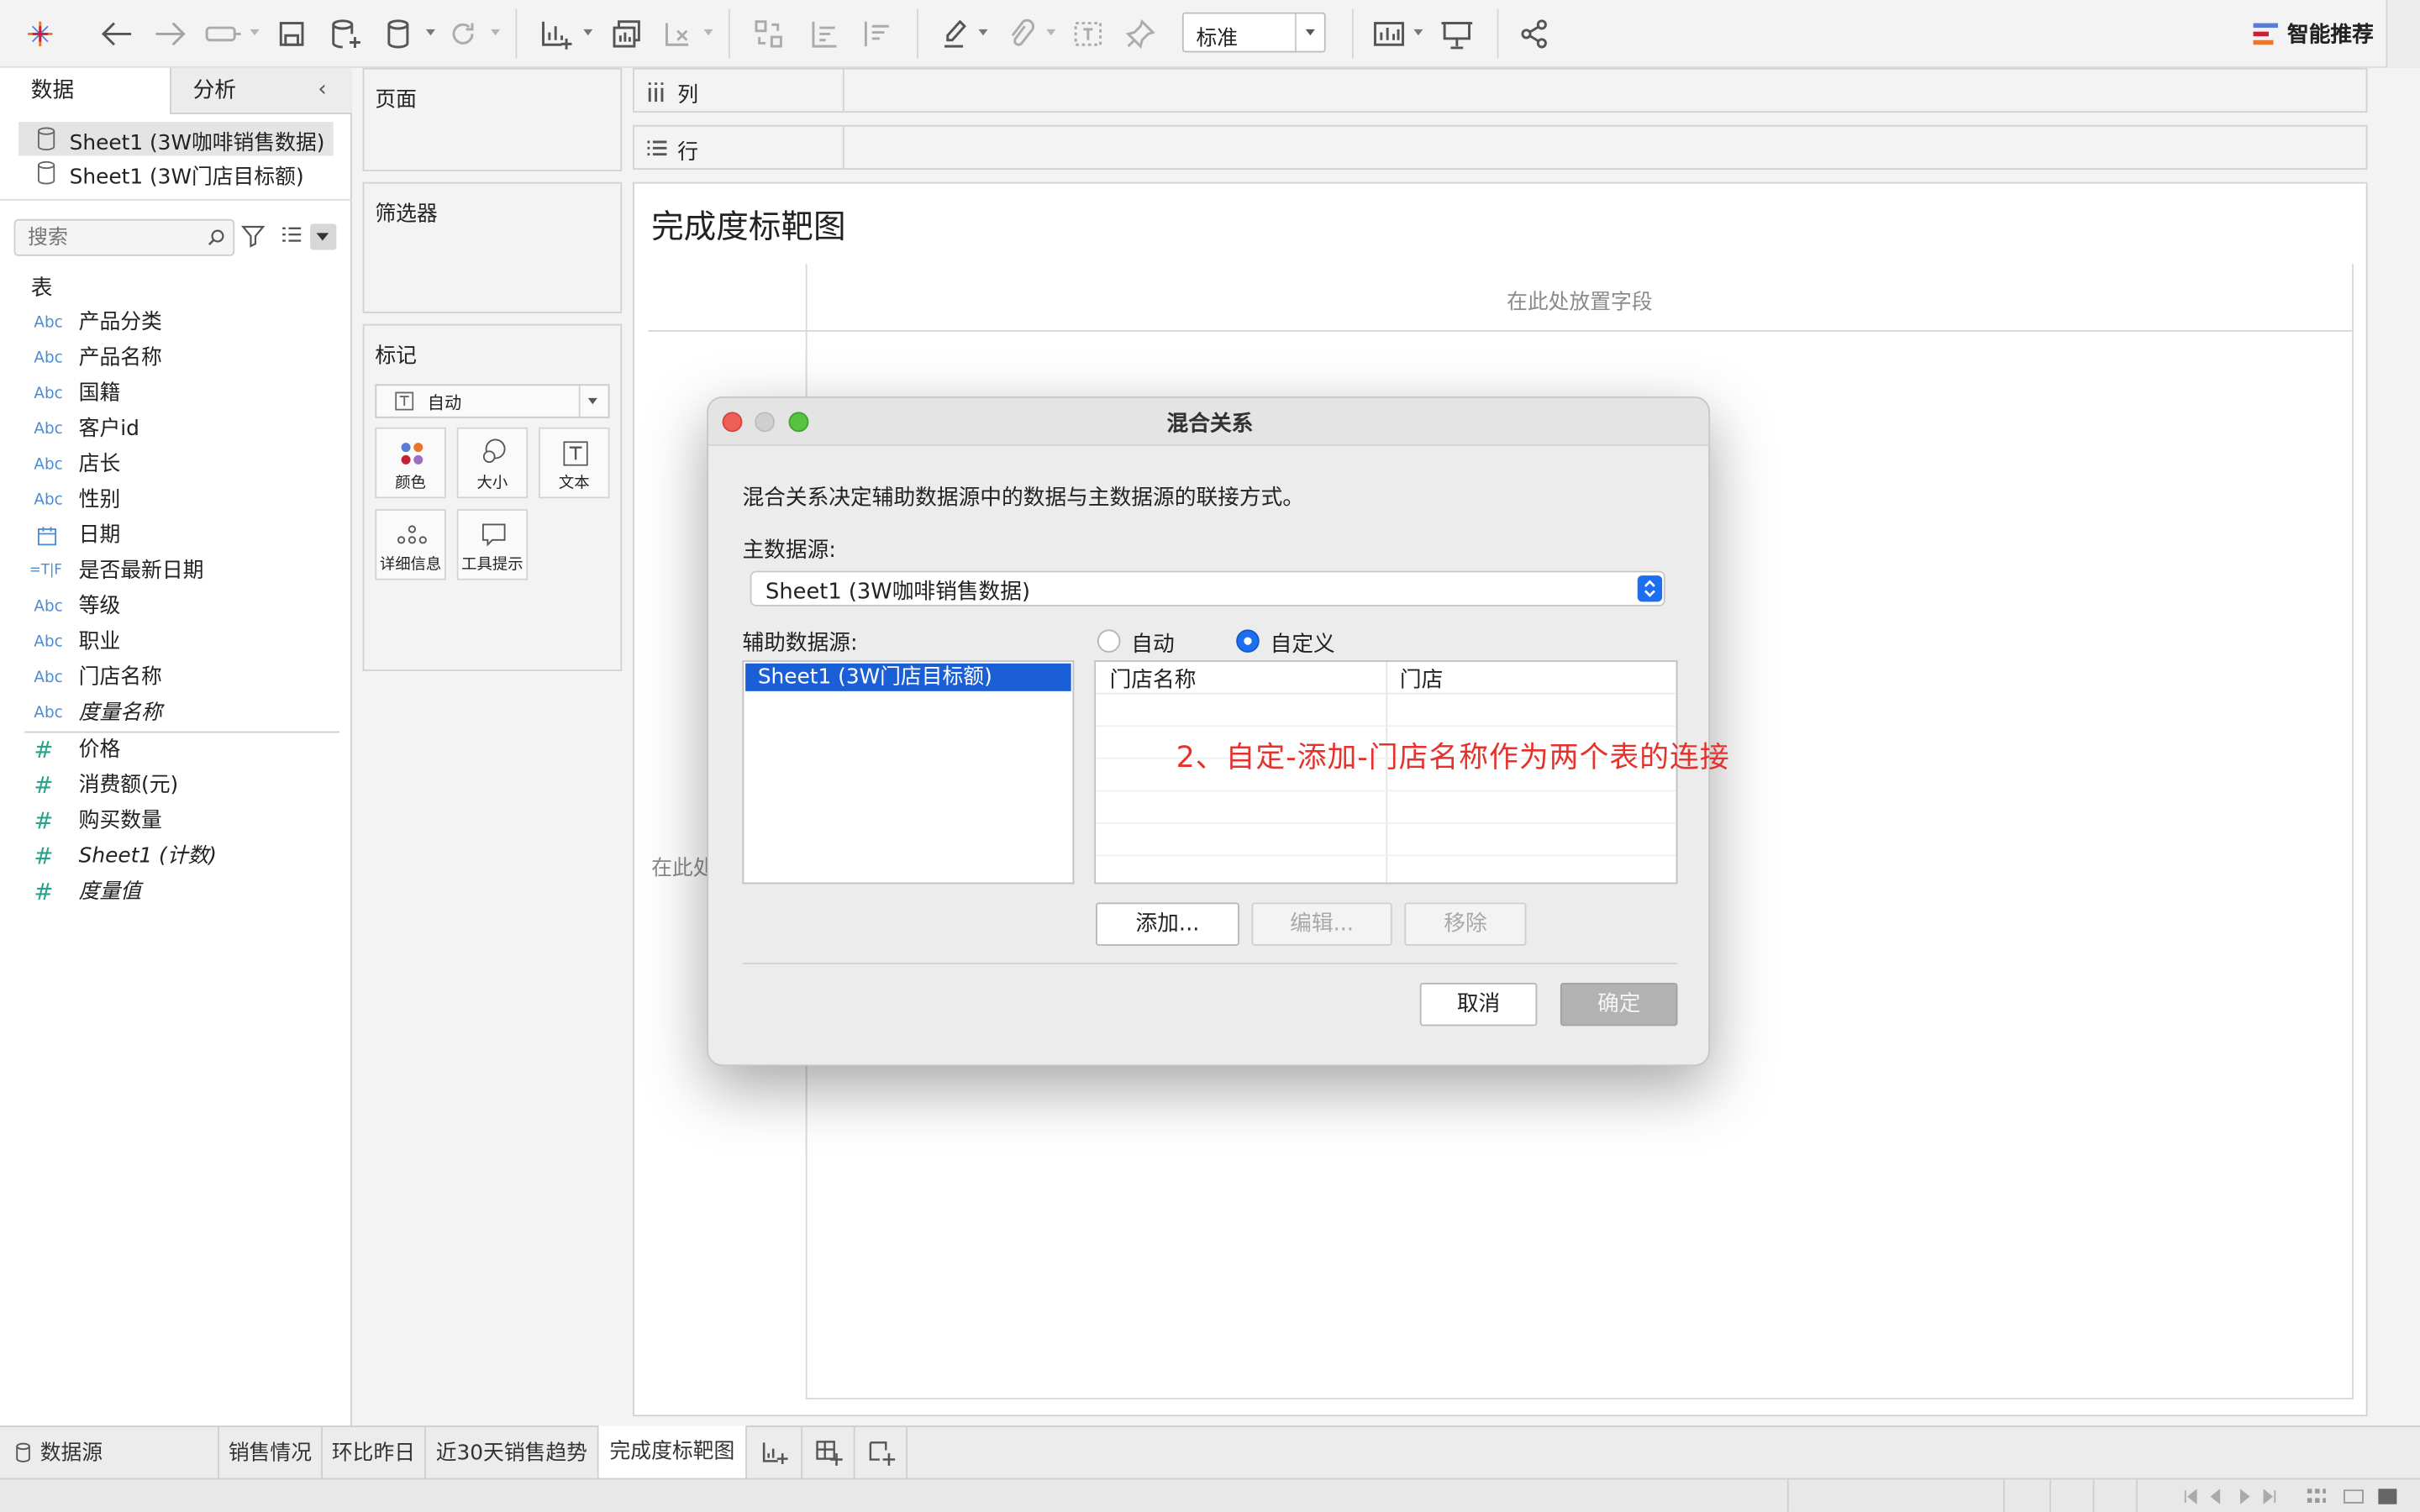 This screenshot has height=1512, width=2420. I want to click on cancel-button: 取消, so click(1478, 1004).